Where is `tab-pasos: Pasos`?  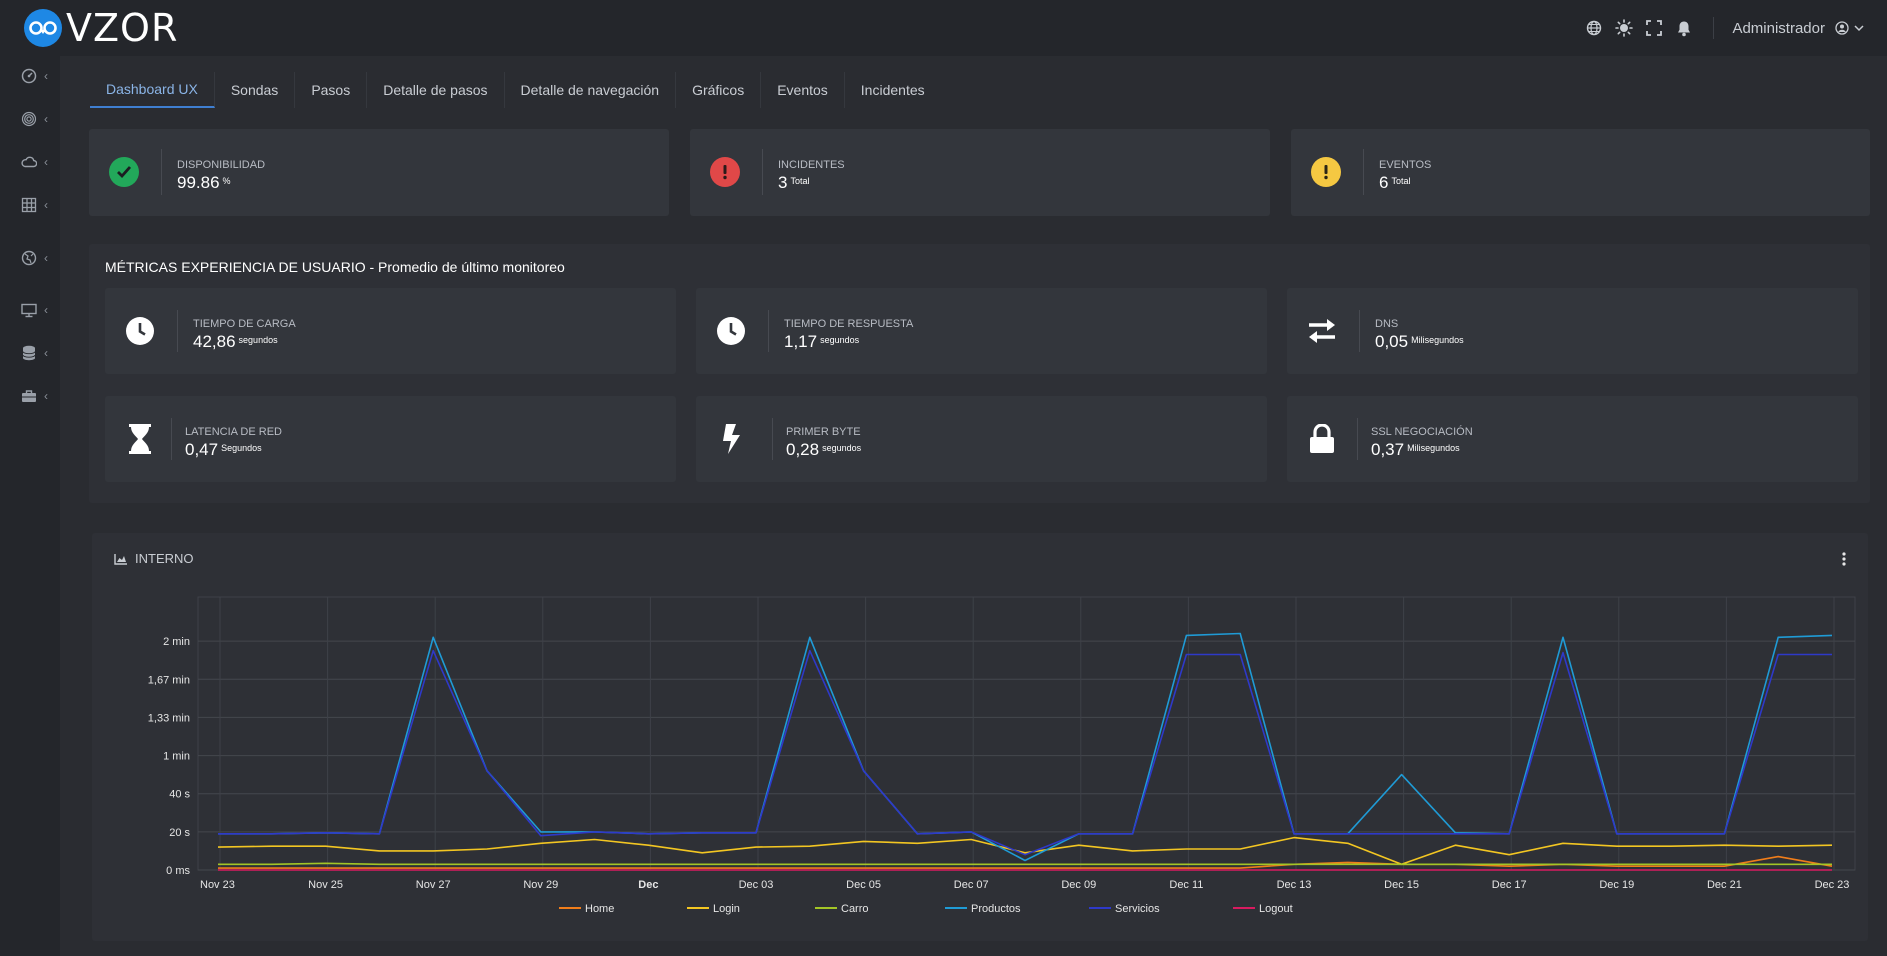 tab-pasos: Pasos is located at coordinates (331, 90).